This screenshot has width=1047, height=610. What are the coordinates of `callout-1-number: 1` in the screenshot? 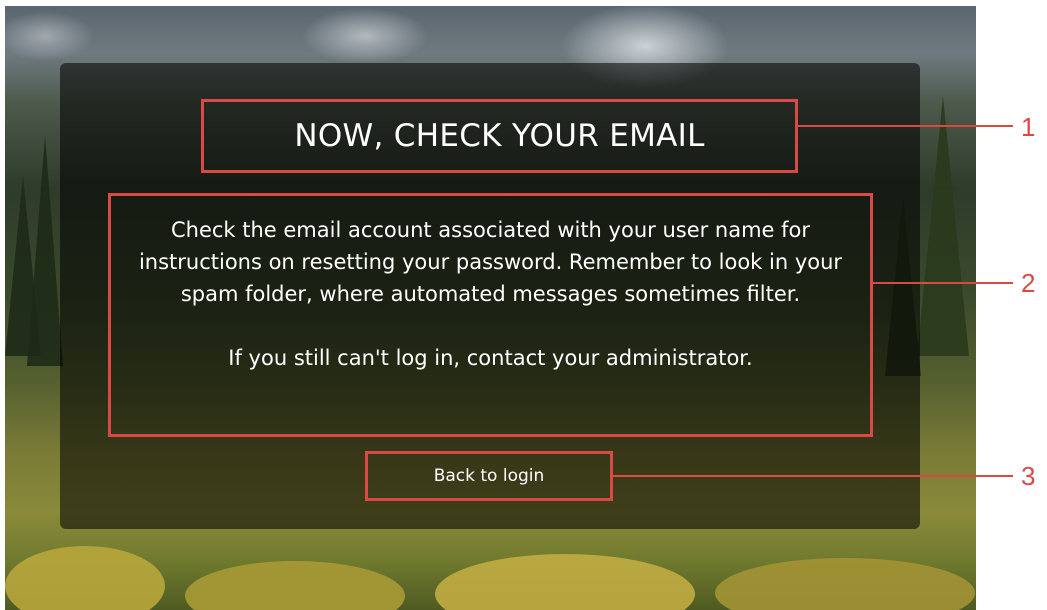 It's located at (1028, 127).